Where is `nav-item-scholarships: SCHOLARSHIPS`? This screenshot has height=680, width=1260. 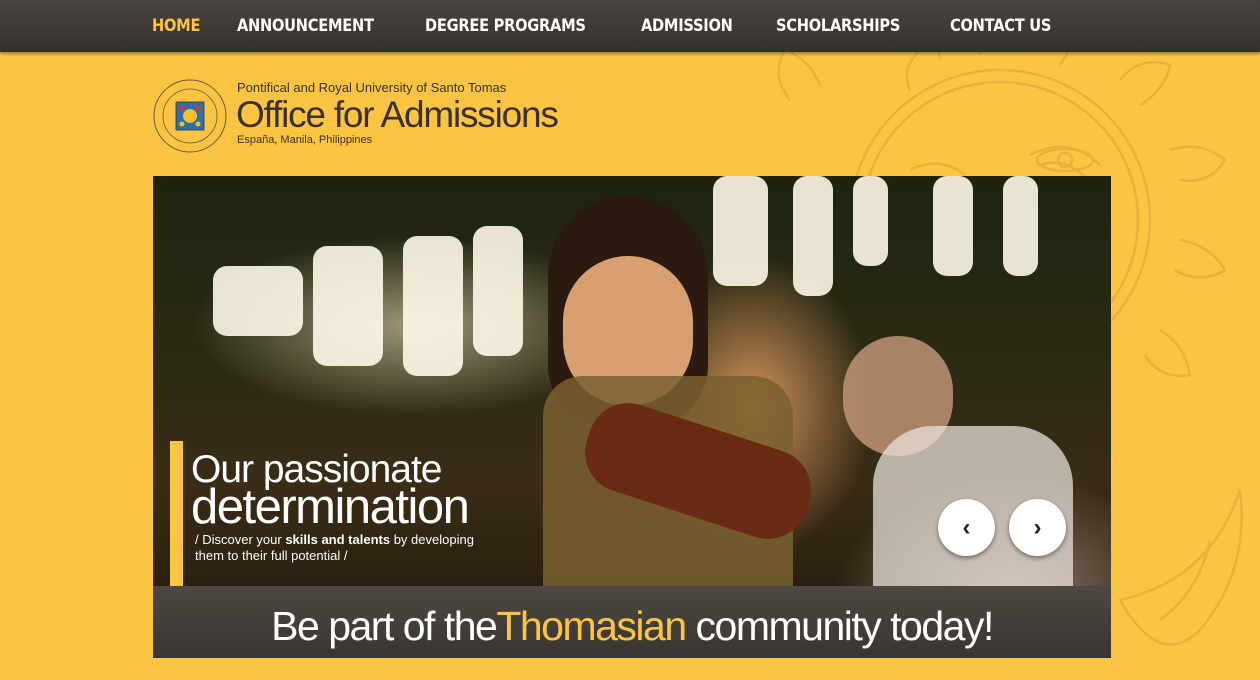
nav-item-scholarships: SCHOLARSHIPS is located at coordinates (838, 26).